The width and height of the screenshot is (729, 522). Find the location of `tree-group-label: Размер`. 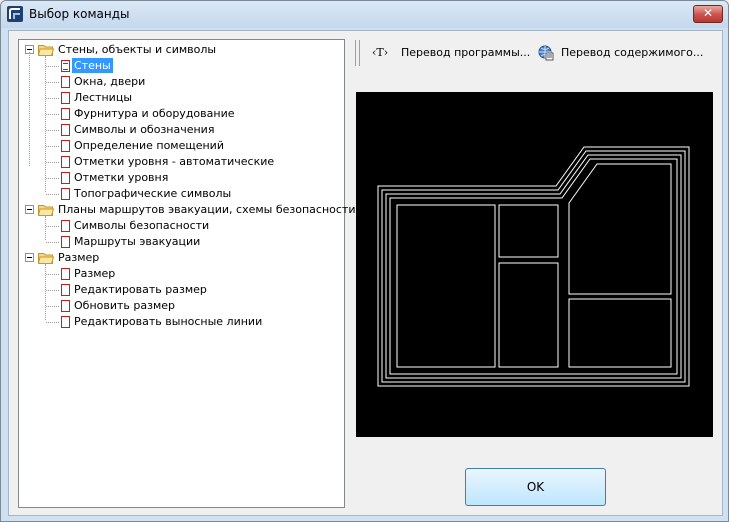

tree-group-label: Размер is located at coordinates (79, 257).